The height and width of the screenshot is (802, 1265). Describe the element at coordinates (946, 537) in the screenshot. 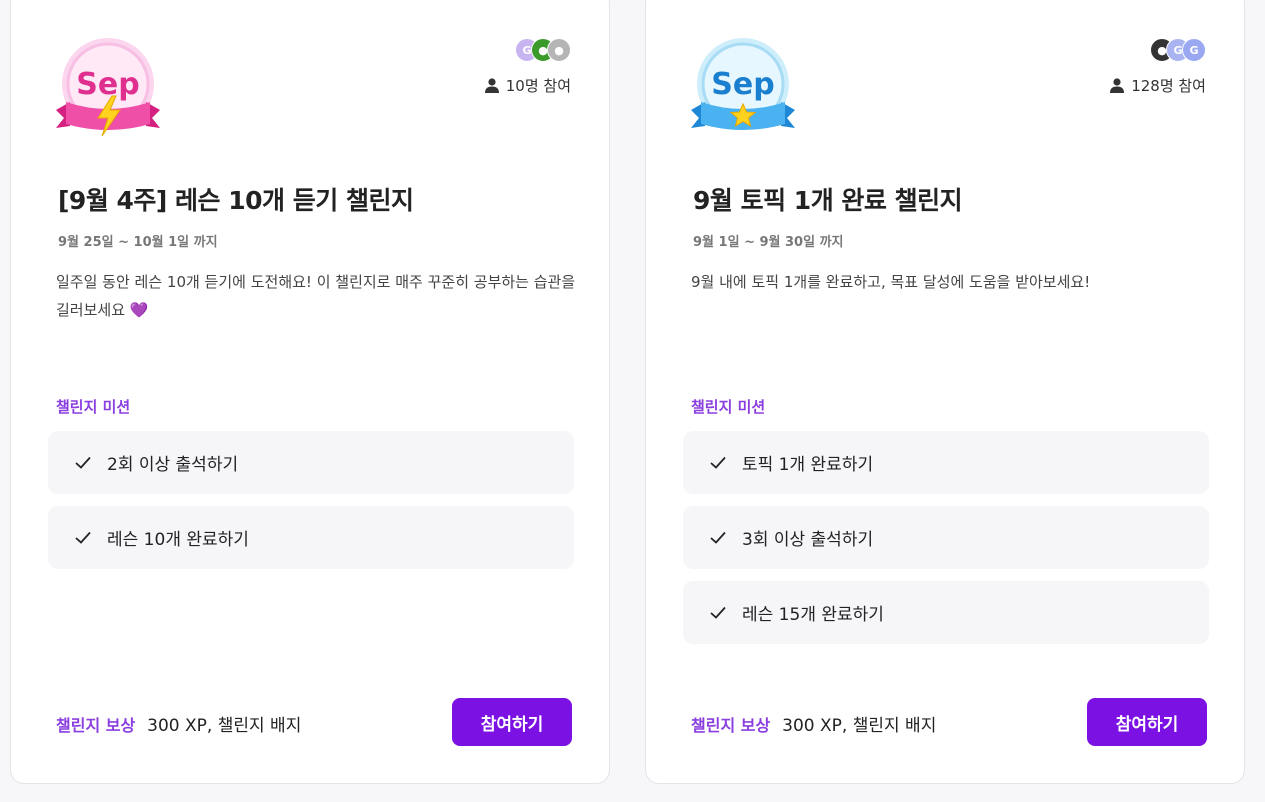

I see `mission-item: 3회 이상 출석하기` at that location.